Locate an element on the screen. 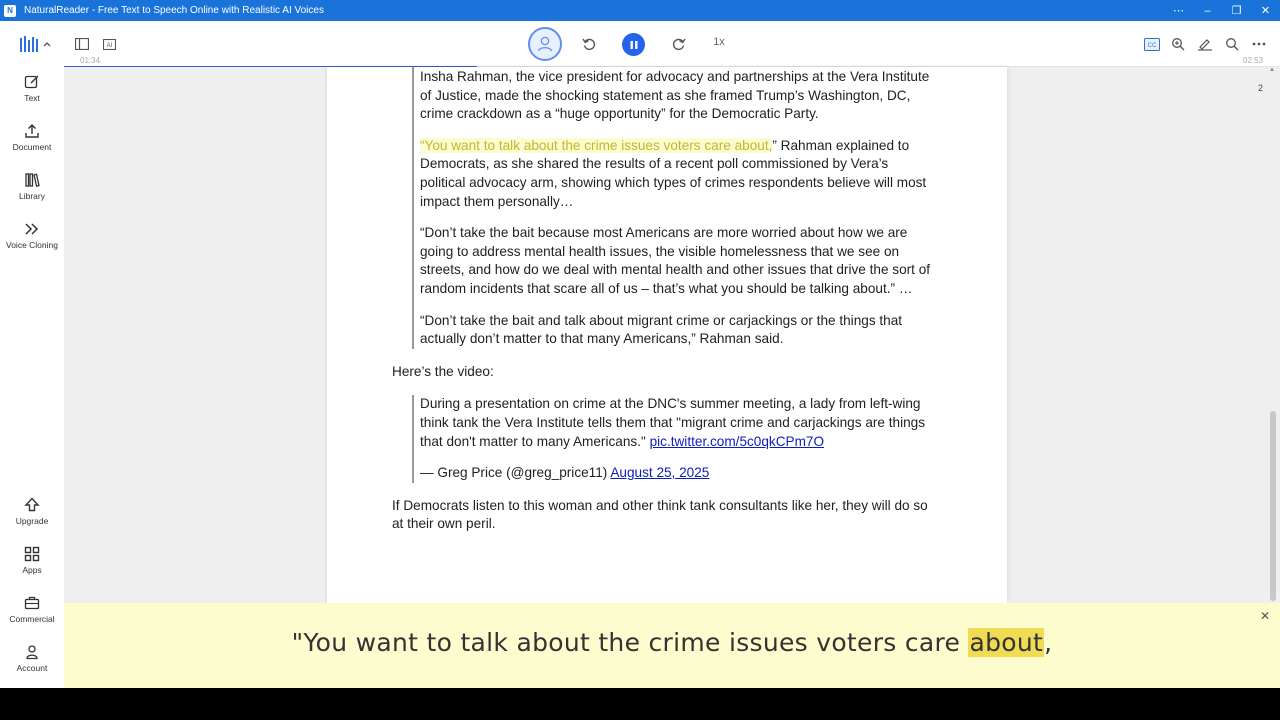 The image size is (1280, 720). svg-text: CC is located at coordinates (1152, 46).